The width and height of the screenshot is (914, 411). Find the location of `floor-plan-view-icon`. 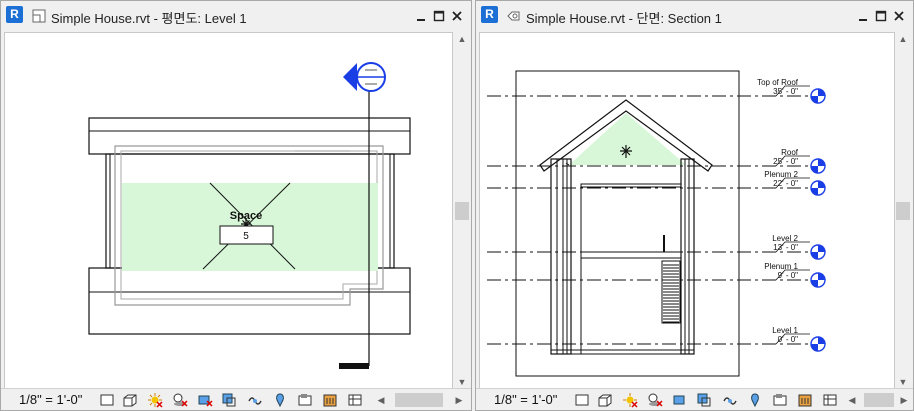

floor-plan-view-icon is located at coordinates (39, 16).